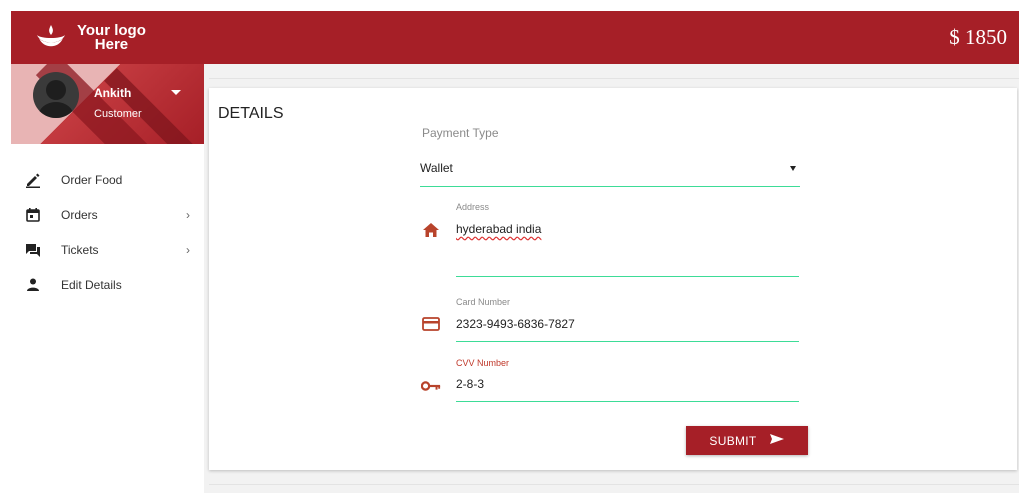 Image resolution: width=1019 pixels, height=493 pixels. I want to click on logo: Your logo Here, so click(78, 38).